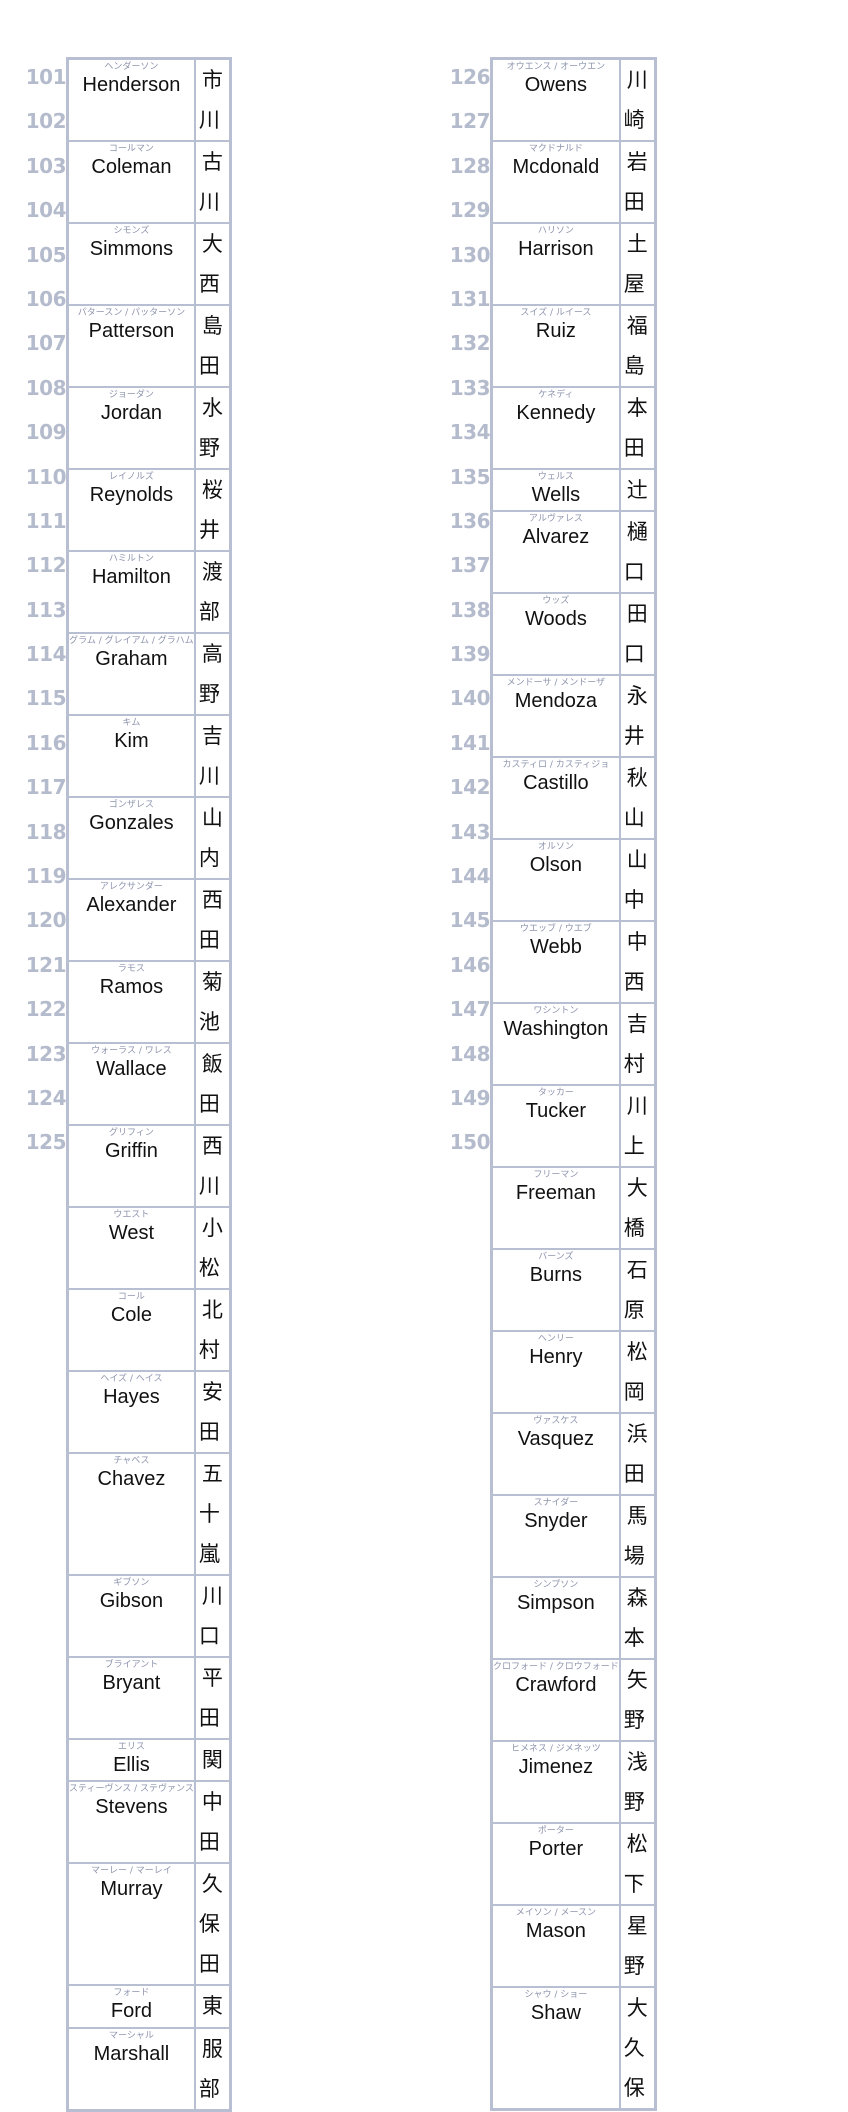 Image resolution: width=848 pixels, height=2112 pixels. Describe the element at coordinates (555, 552) in the screenshot. I see `english-name-cell: アルヴァレス Alvarez` at that location.